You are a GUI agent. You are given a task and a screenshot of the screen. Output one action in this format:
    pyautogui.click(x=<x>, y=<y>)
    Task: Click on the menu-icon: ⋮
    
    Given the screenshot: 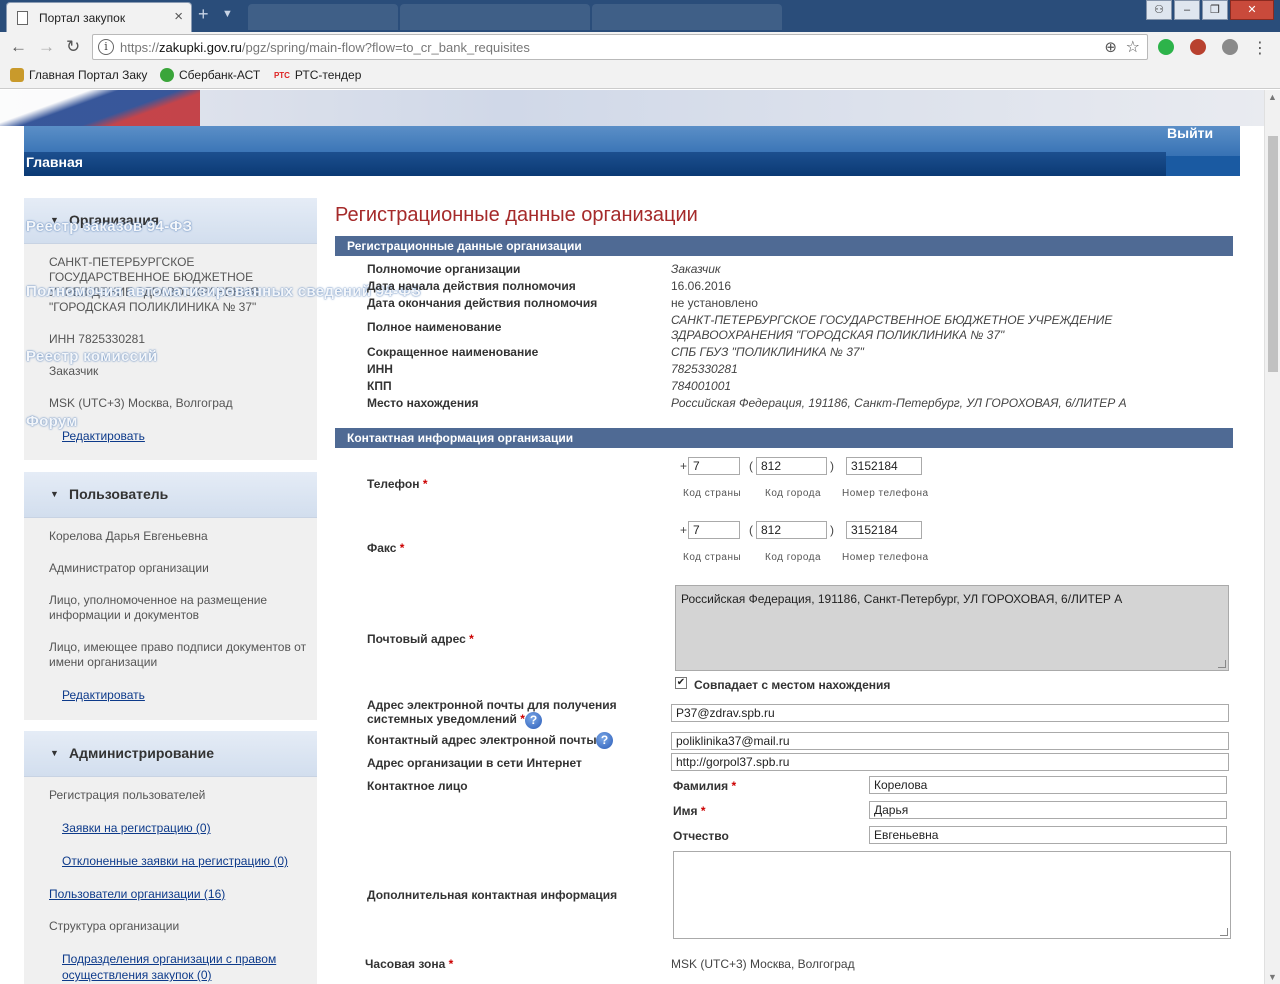 What is the action you would take?
    pyautogui.click(x=1260, y=48)
    